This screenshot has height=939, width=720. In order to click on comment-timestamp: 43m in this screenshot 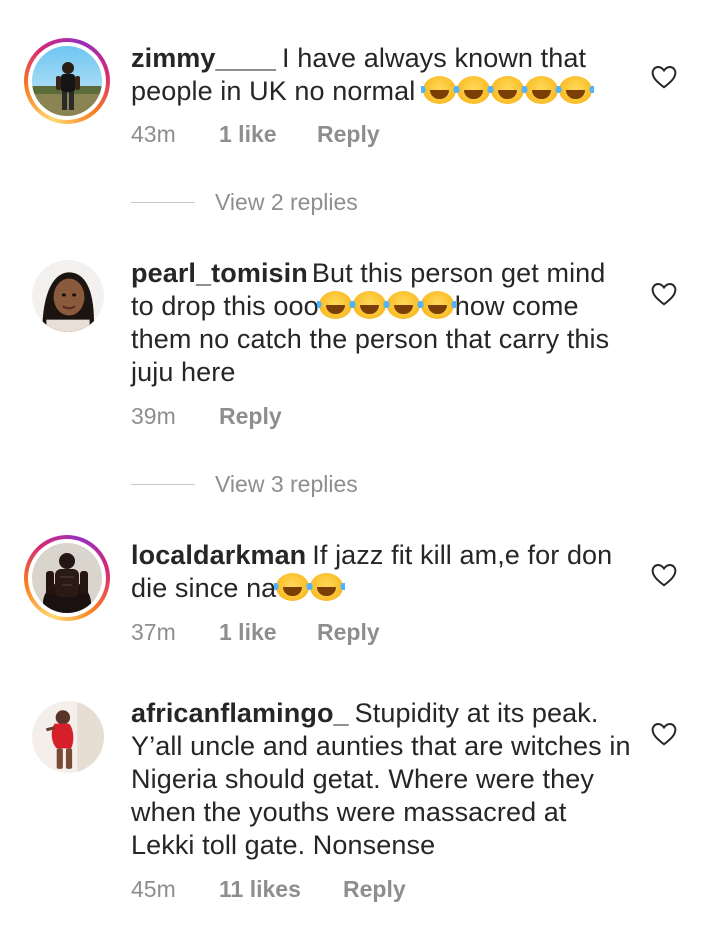, I will do `click(153, 134)`.